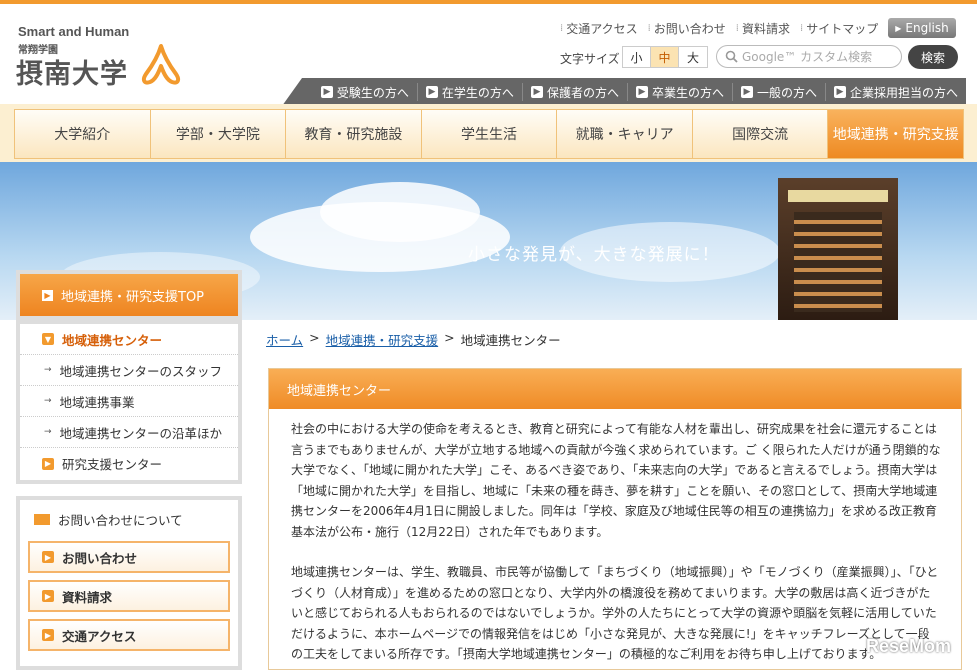 This screenshot has width=977, height=670. What do you see at coordinates (469, 92) in the screenshot?
I see `audience-students: ▶ 在学生の方へ` at bounding box center [469, 92].